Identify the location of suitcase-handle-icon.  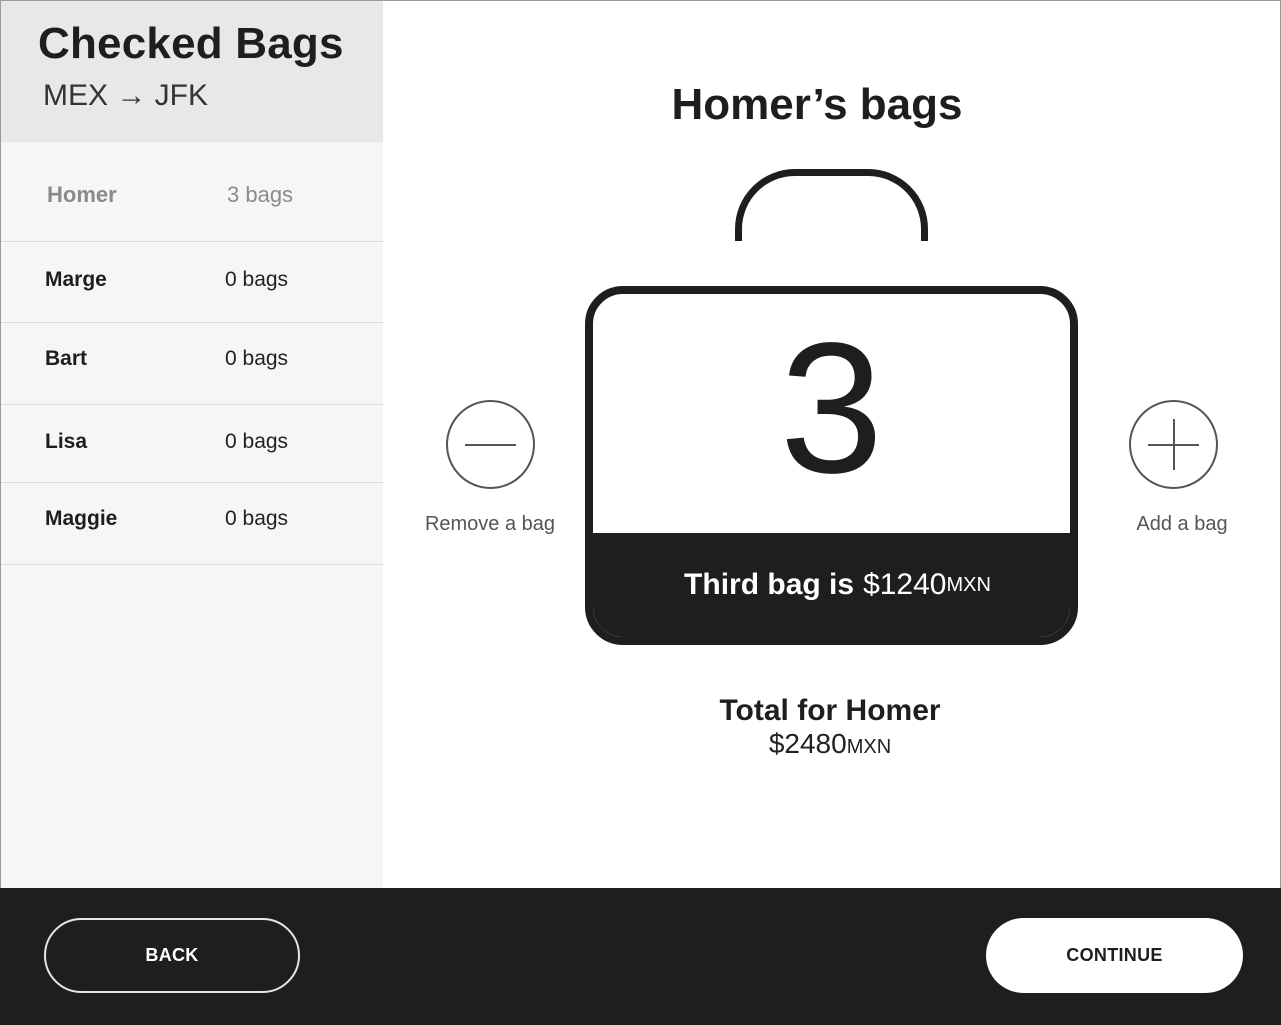
(831, 205).